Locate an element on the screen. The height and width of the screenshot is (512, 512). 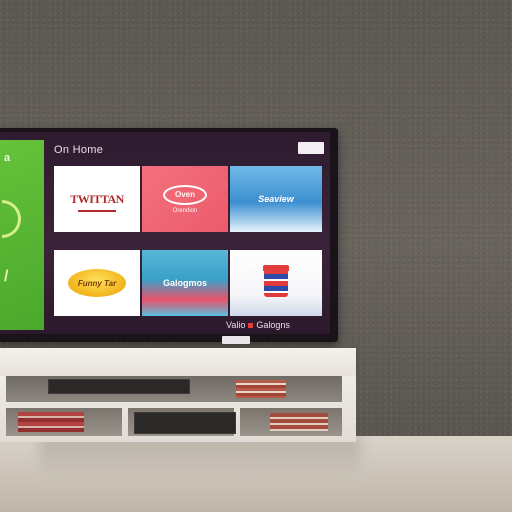
app-tile-4: Funny Tar is located at coordinates (97, 283).